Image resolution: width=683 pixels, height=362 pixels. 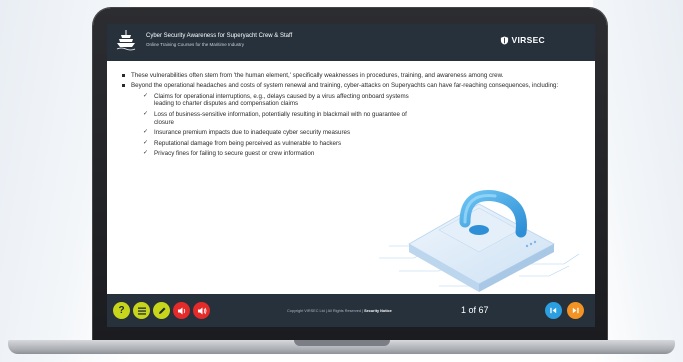 I want to click on first-page-button, so click(x=553, y=310).